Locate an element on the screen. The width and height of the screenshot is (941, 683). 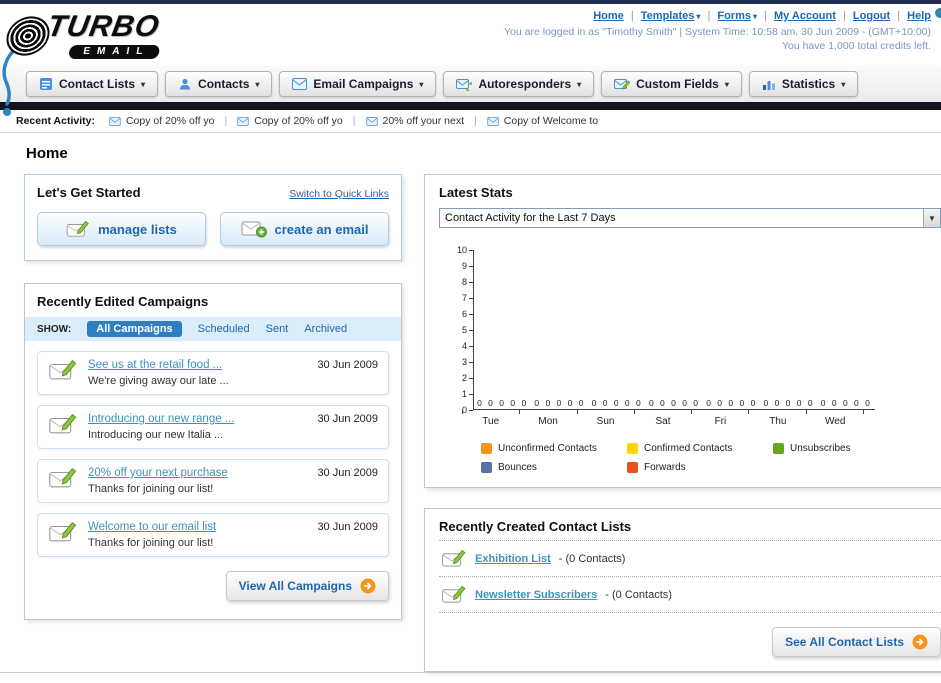
show-label: SHOW: is located at coordinates (54, 329).